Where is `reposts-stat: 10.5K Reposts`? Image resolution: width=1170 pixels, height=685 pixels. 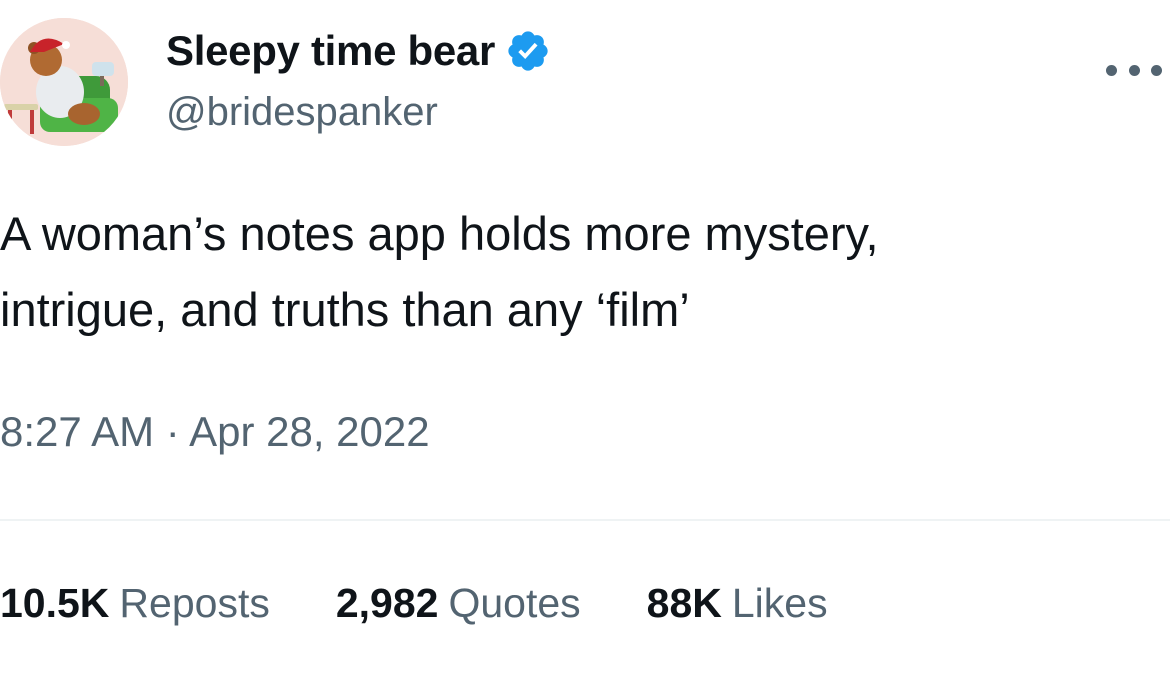
reposts-stat: 10.5K Reposts is located at coordinates (135, 603).